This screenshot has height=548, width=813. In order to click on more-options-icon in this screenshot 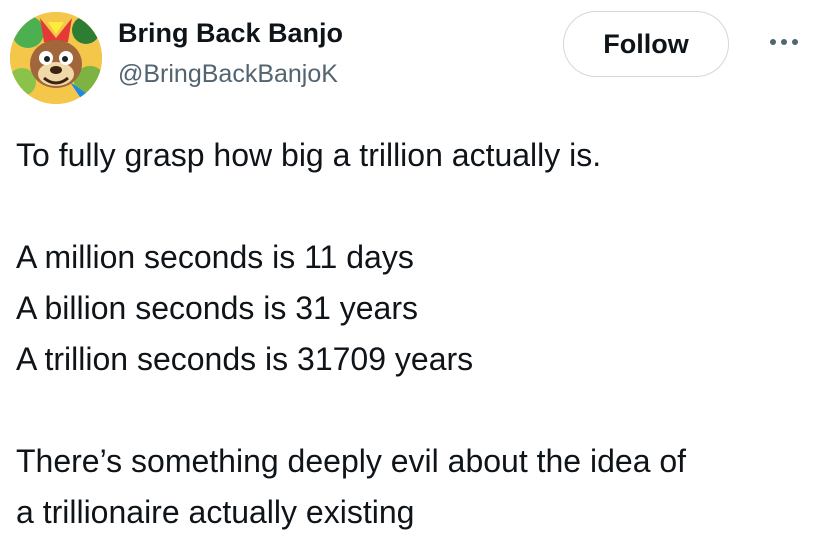, I will do `click(784, 42)`.